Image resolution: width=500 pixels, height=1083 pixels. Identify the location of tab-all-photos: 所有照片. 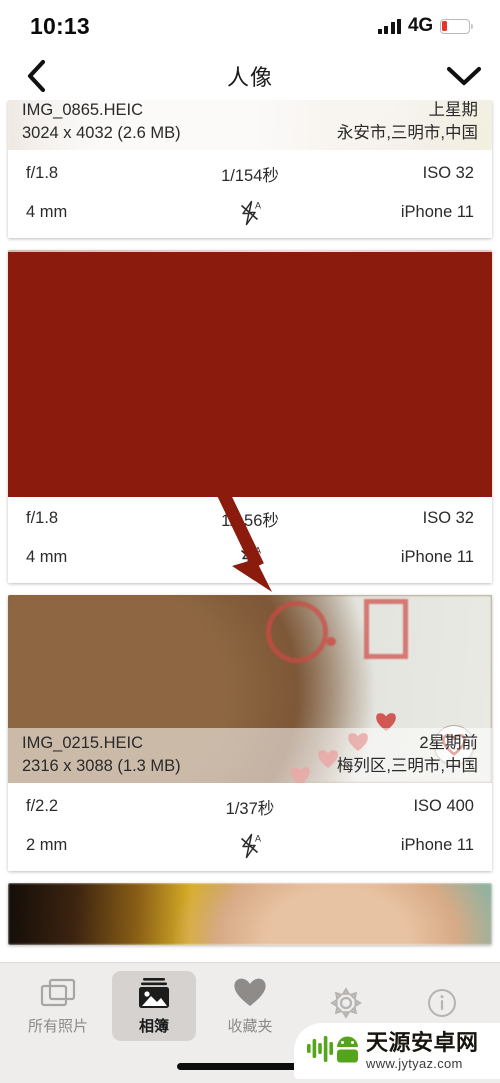
(58, 1006).